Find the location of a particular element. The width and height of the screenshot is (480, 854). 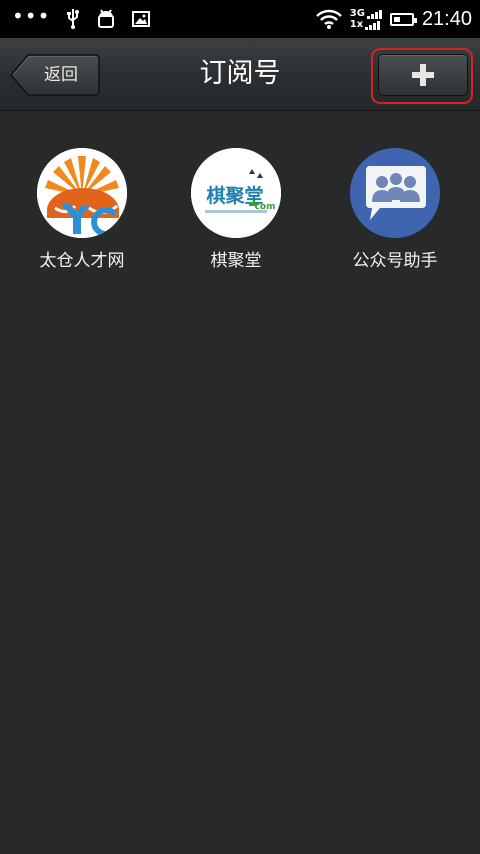

usb-icon is located at coordinates (73, 19).